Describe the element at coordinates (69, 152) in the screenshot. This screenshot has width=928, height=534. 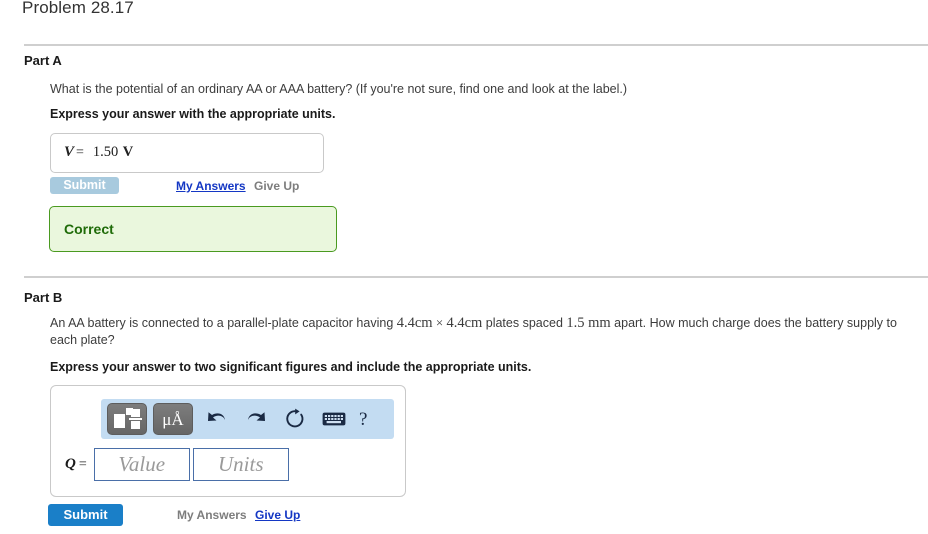
I see `part-a-variable: V` at that location.